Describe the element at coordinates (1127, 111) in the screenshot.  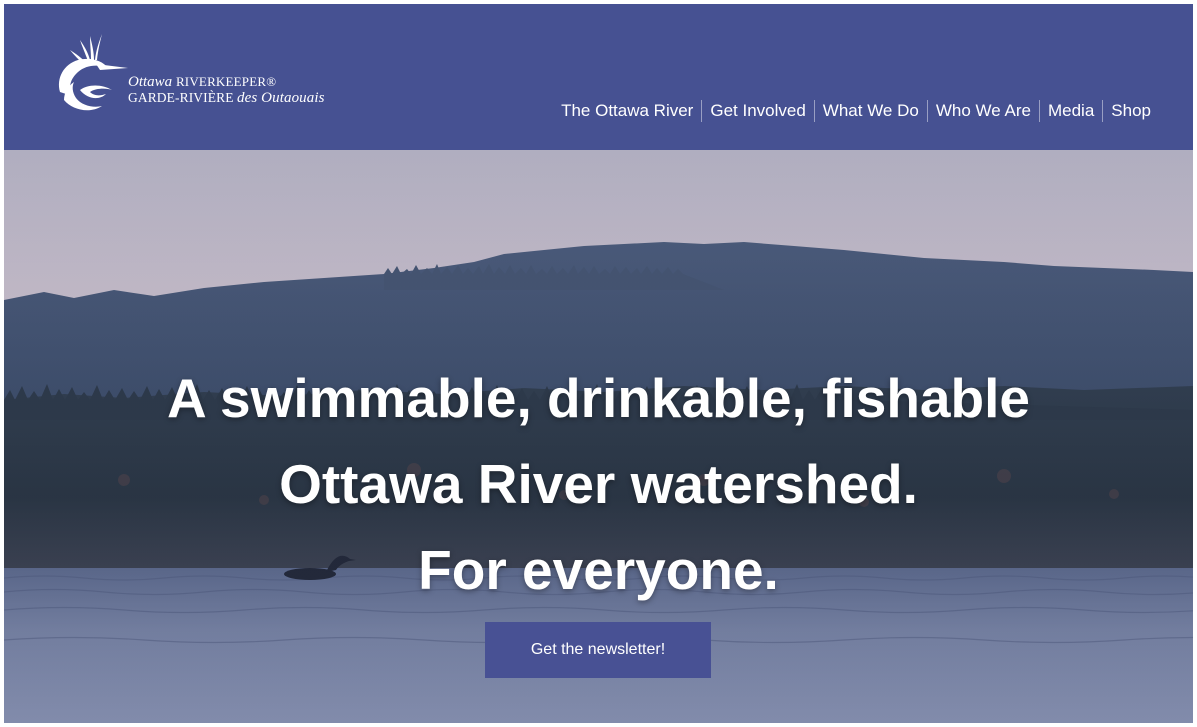
I see `nav-item-shop: Shop` at that location.